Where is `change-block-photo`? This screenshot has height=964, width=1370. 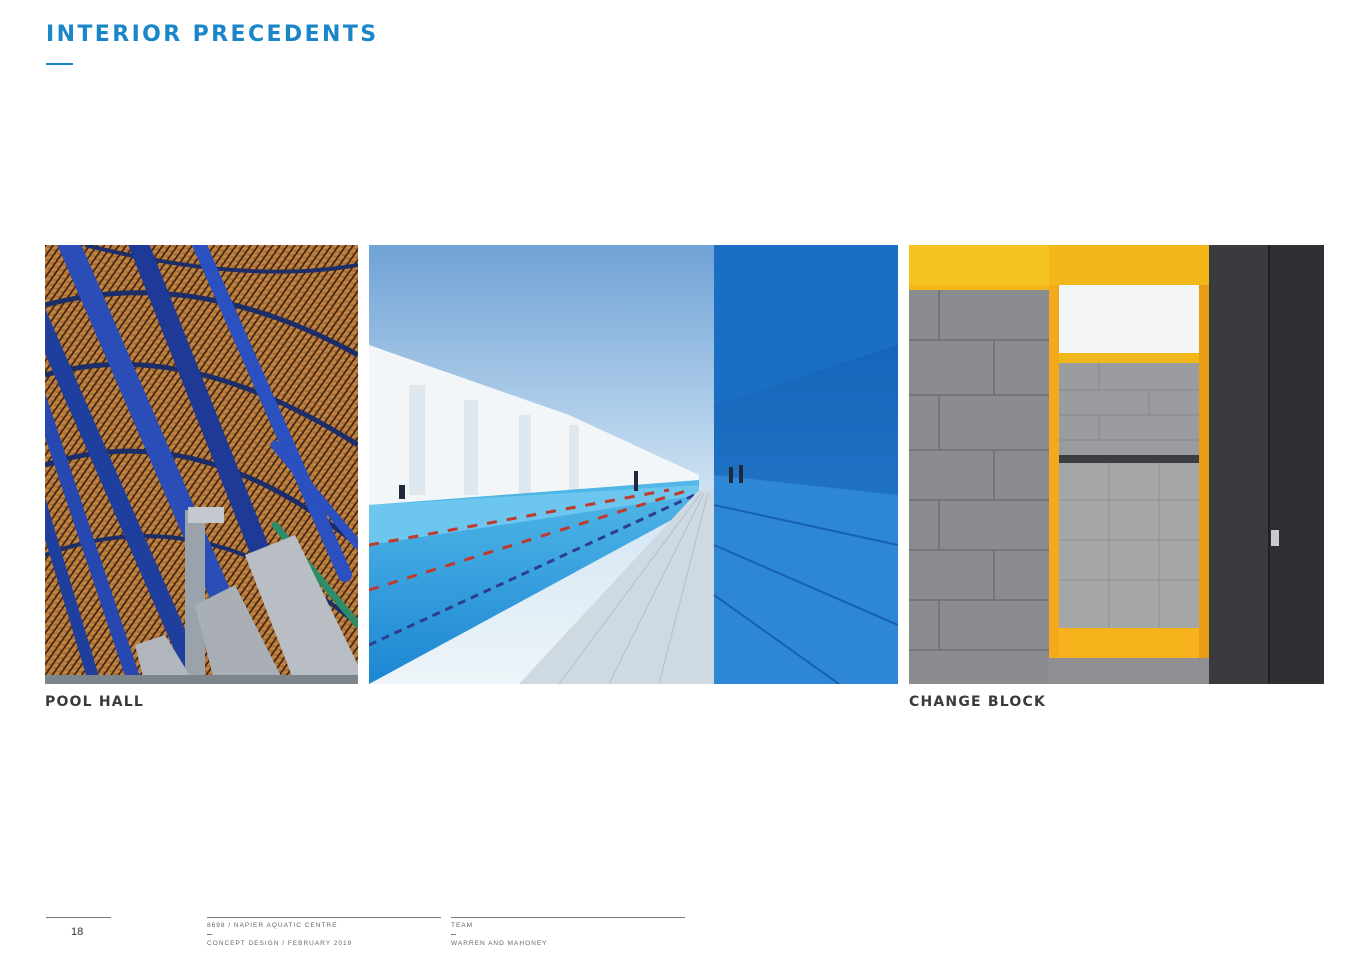 change-block-photo is located at coordinates (1116, 464).